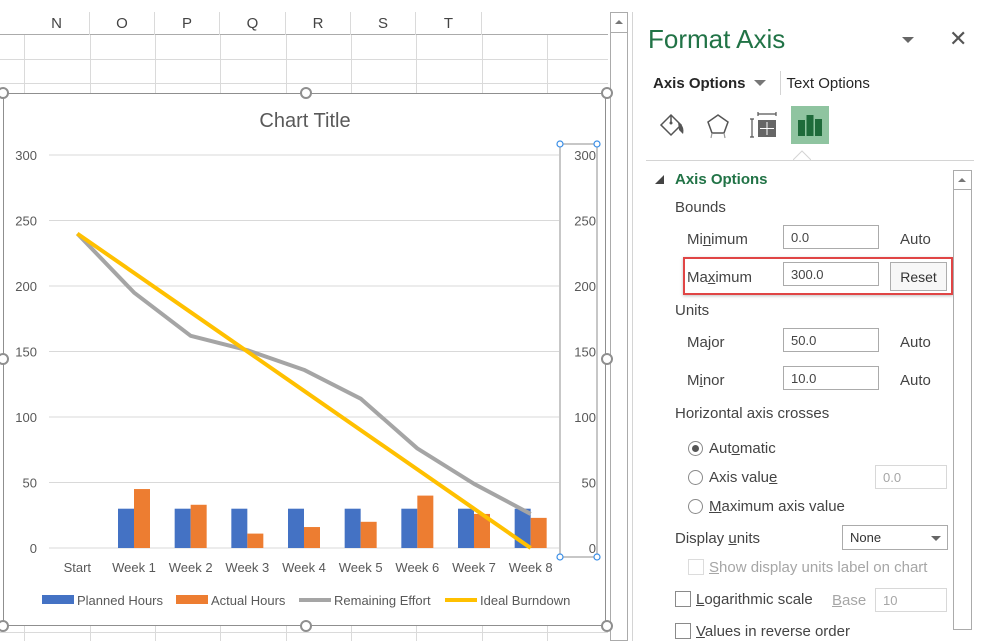  I want to click on section-axis-options: Axis Options, so click(721, 179).